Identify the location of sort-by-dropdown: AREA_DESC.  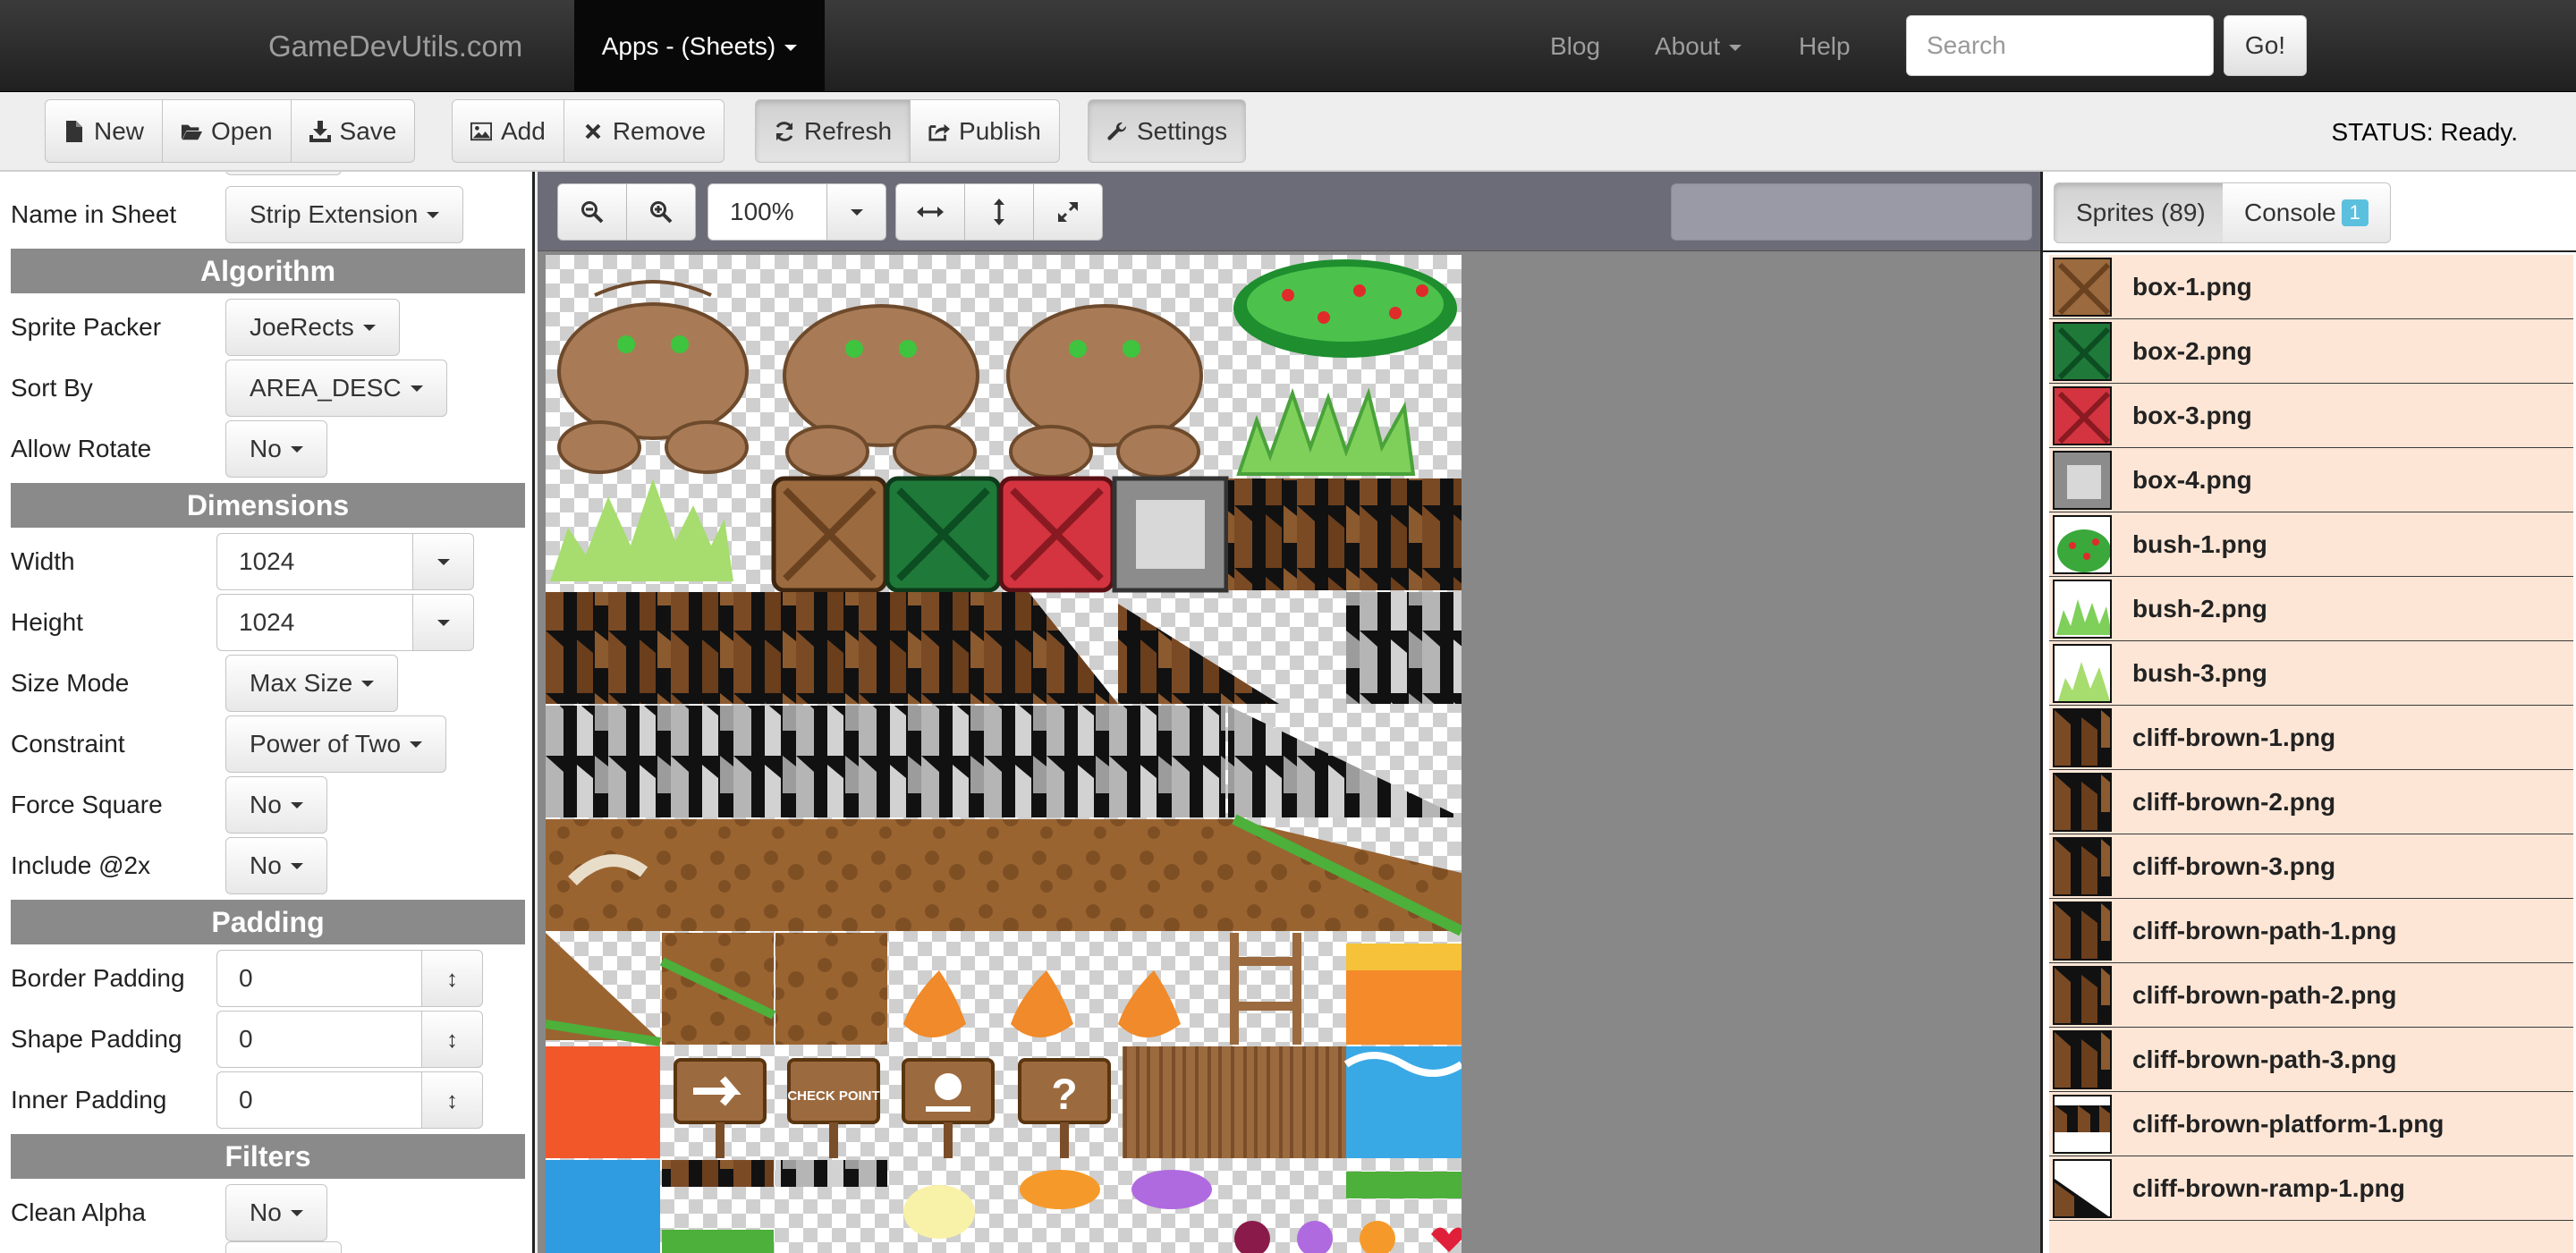
(336, 388).